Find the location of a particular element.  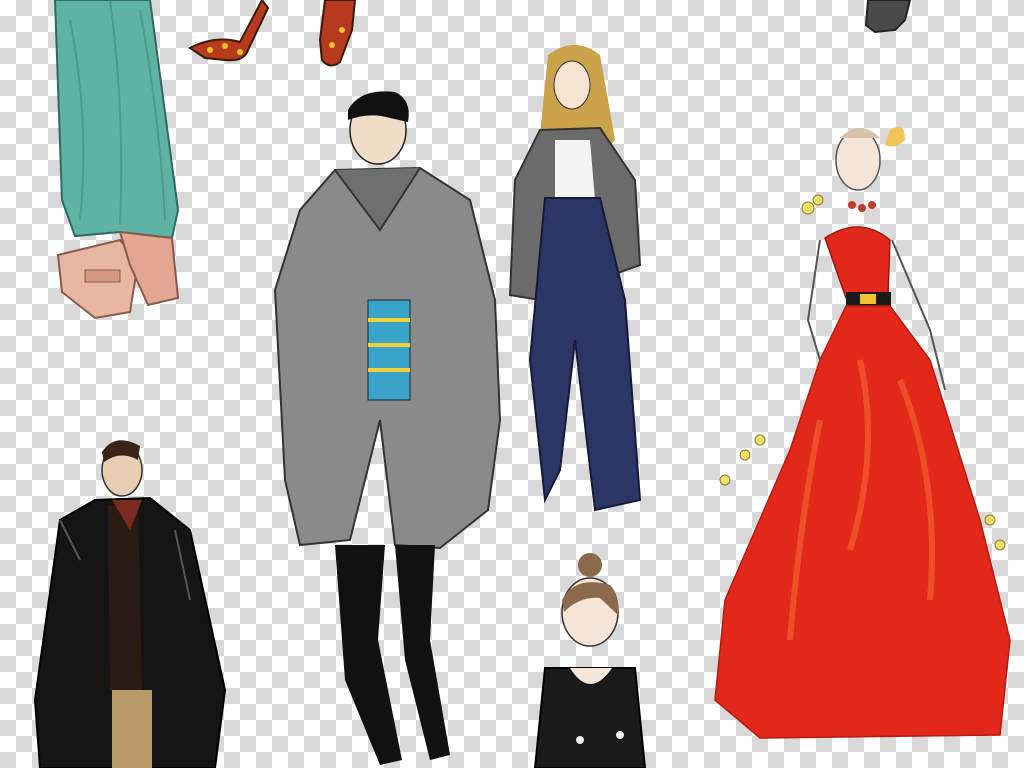

grey-boot-fragment is located at coordinates (888, 17).